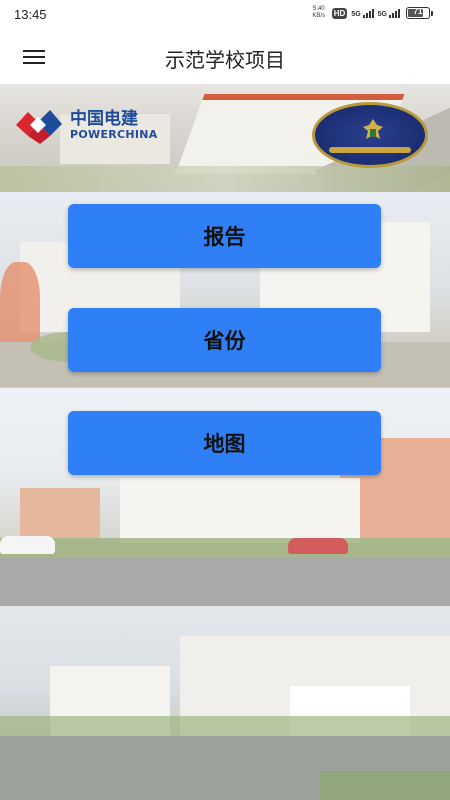  What do you see at coordinates (319, 12) in the screenshot?
I see `network-speed: 5.40 KB/s` at bounding box center [319, 12].